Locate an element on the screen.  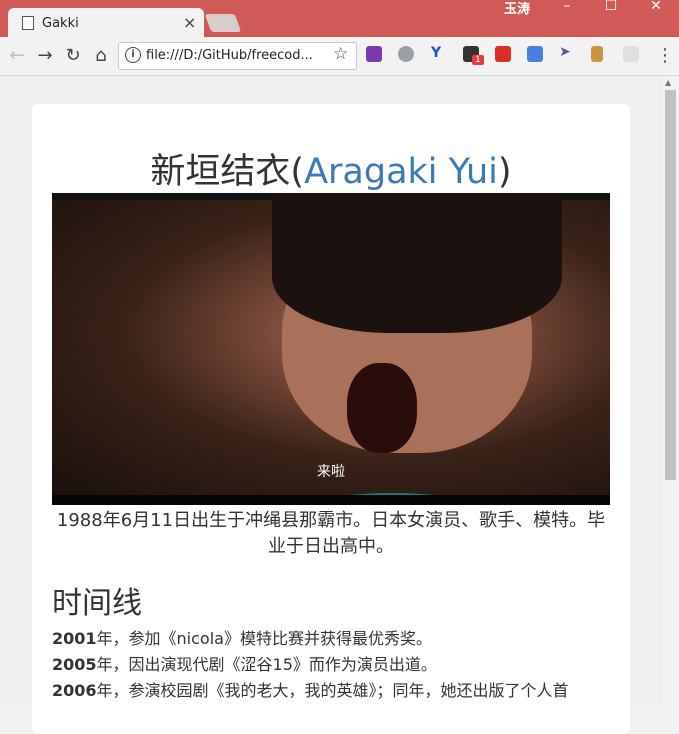
browser-tab: Gakki × is located at coordinates (106, 23).